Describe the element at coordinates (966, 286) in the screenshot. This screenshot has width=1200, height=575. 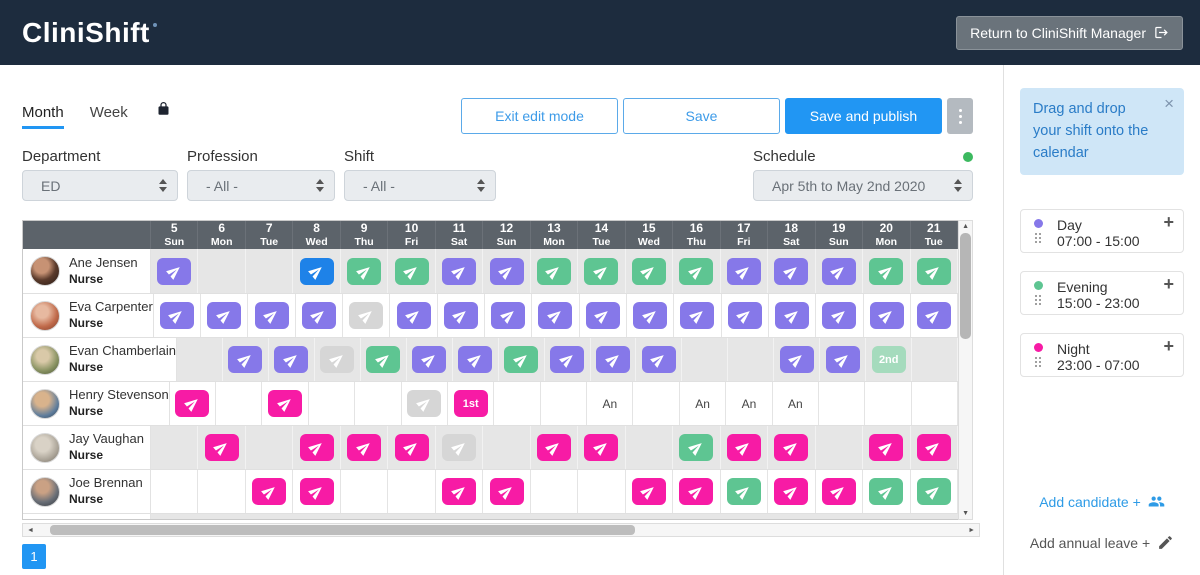
I see `vertical-scroll-thumb` at that location.